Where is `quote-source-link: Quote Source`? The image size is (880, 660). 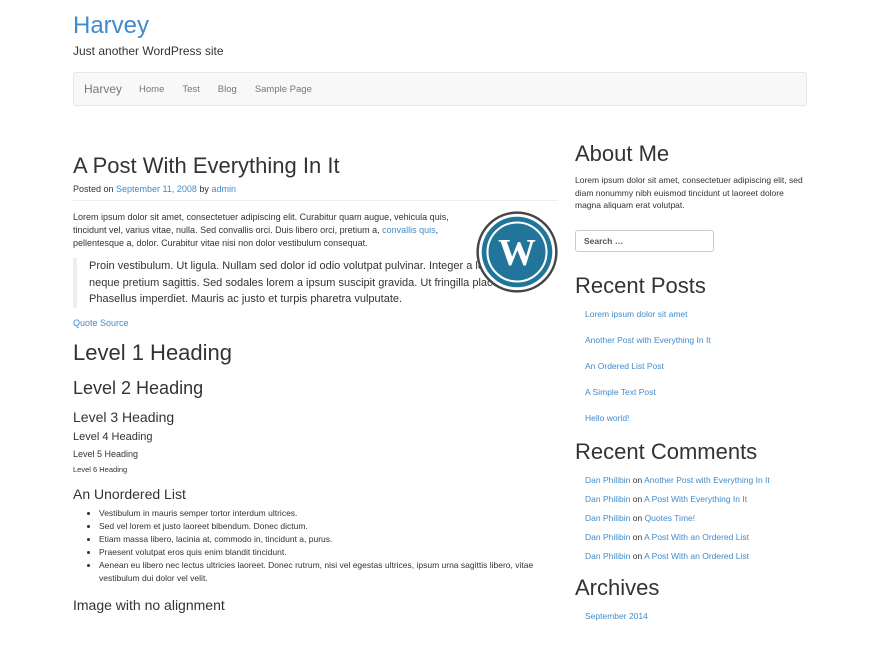
quote-source-link: Quote Source is located at coordinates (315, 323).